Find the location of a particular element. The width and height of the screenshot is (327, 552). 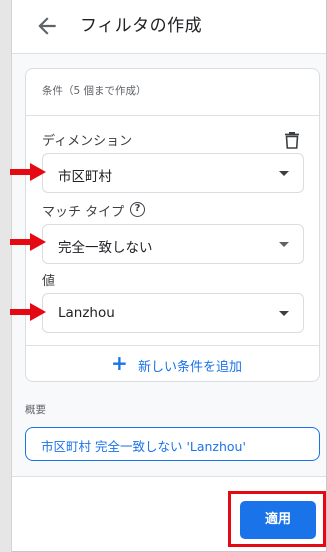

arrow-left-icon is located at coordinates (47, 26).